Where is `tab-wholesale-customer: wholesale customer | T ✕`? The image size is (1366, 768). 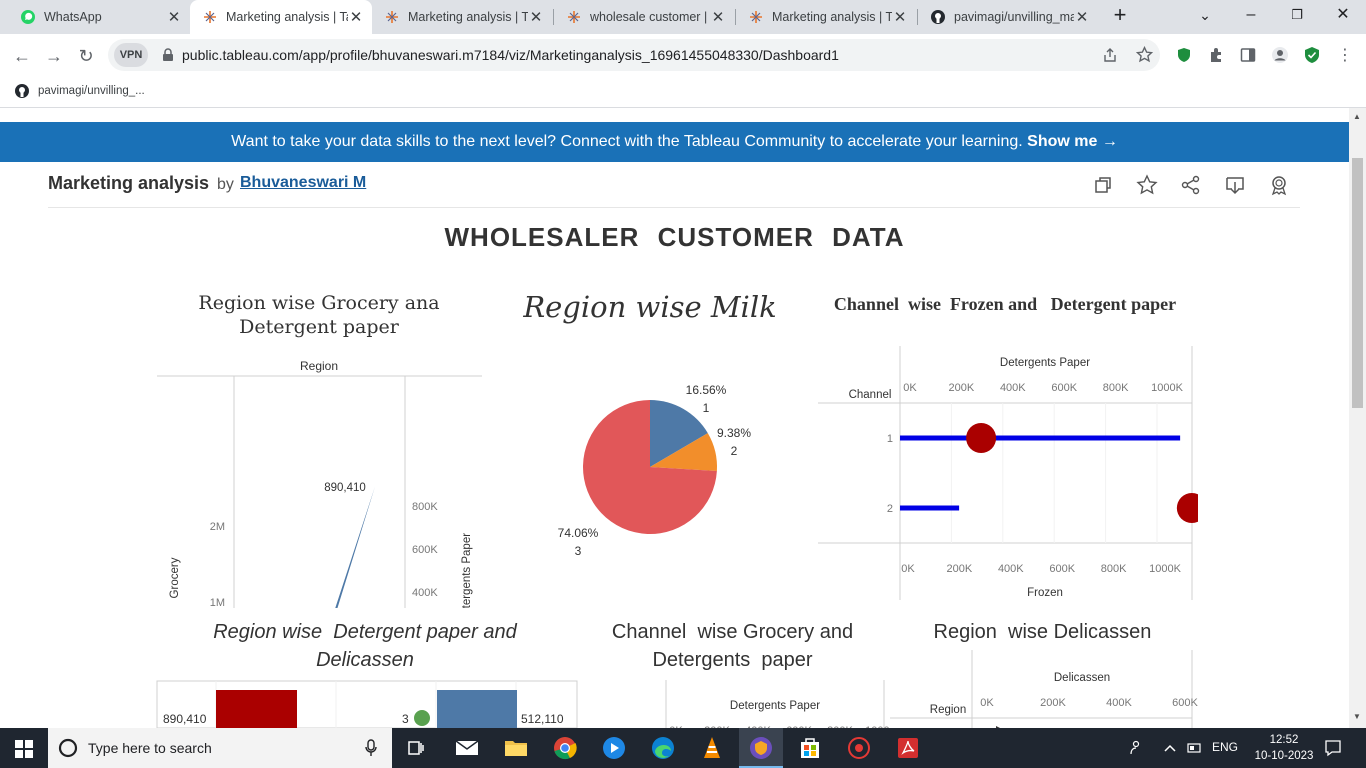 tab-wholesale-customer: wholesale customer | T ✕ is located at coordinates (644, 17).